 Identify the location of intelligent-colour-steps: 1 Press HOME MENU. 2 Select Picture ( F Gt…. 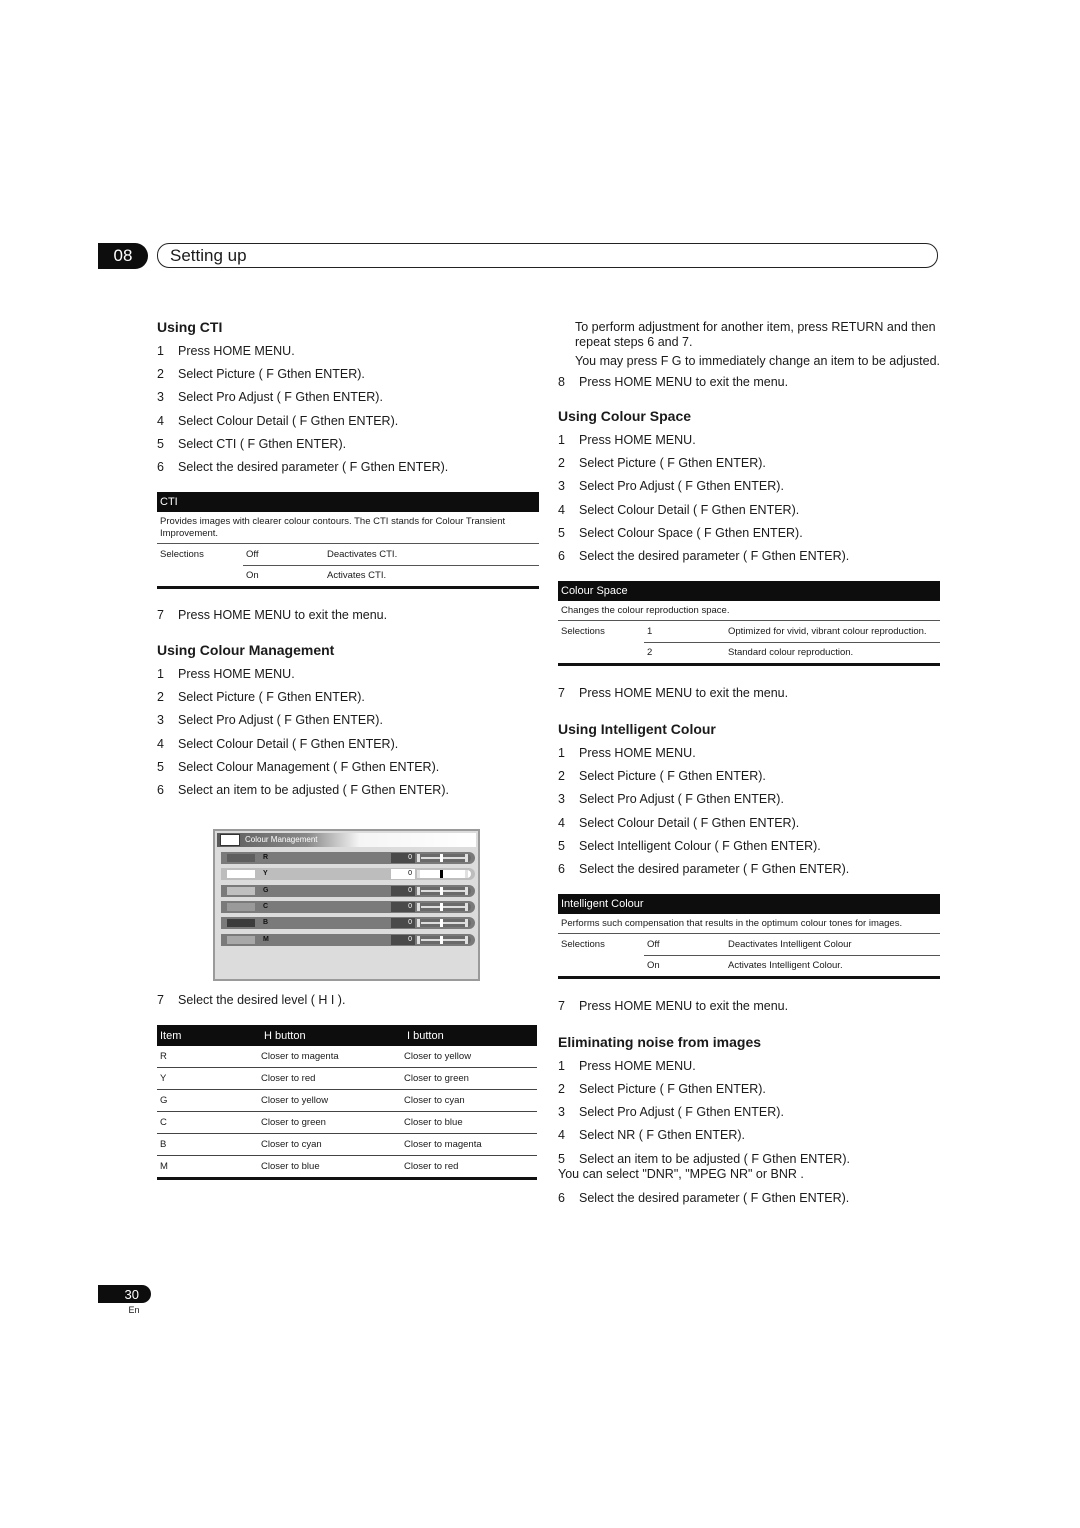
(749, 811).